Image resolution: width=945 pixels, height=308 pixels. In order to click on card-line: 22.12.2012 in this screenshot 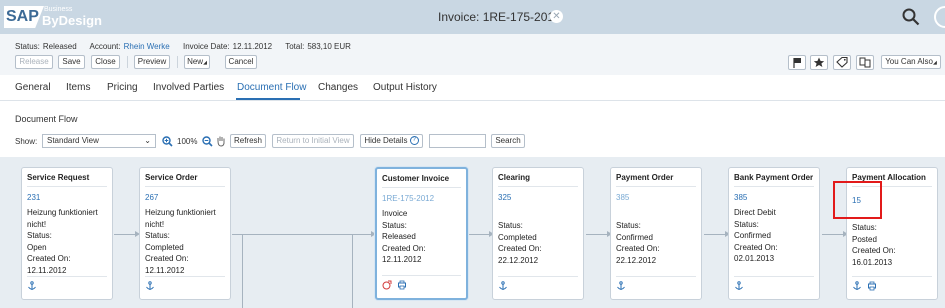, I will do `click(518, 260)`.